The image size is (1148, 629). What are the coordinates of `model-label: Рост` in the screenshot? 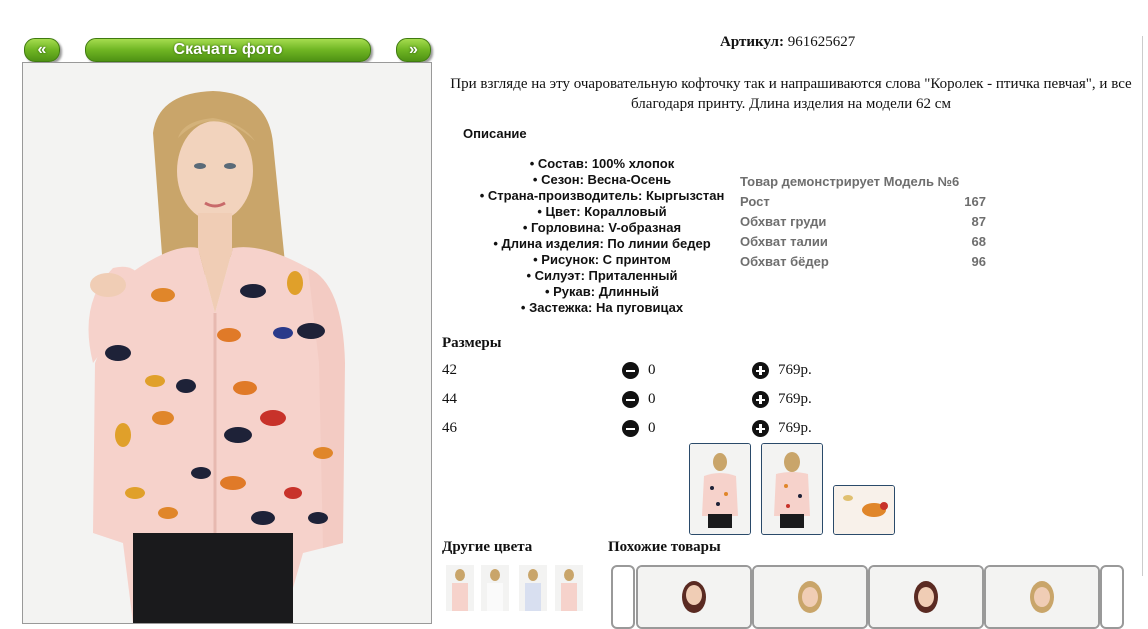 It's located at (755, 201).